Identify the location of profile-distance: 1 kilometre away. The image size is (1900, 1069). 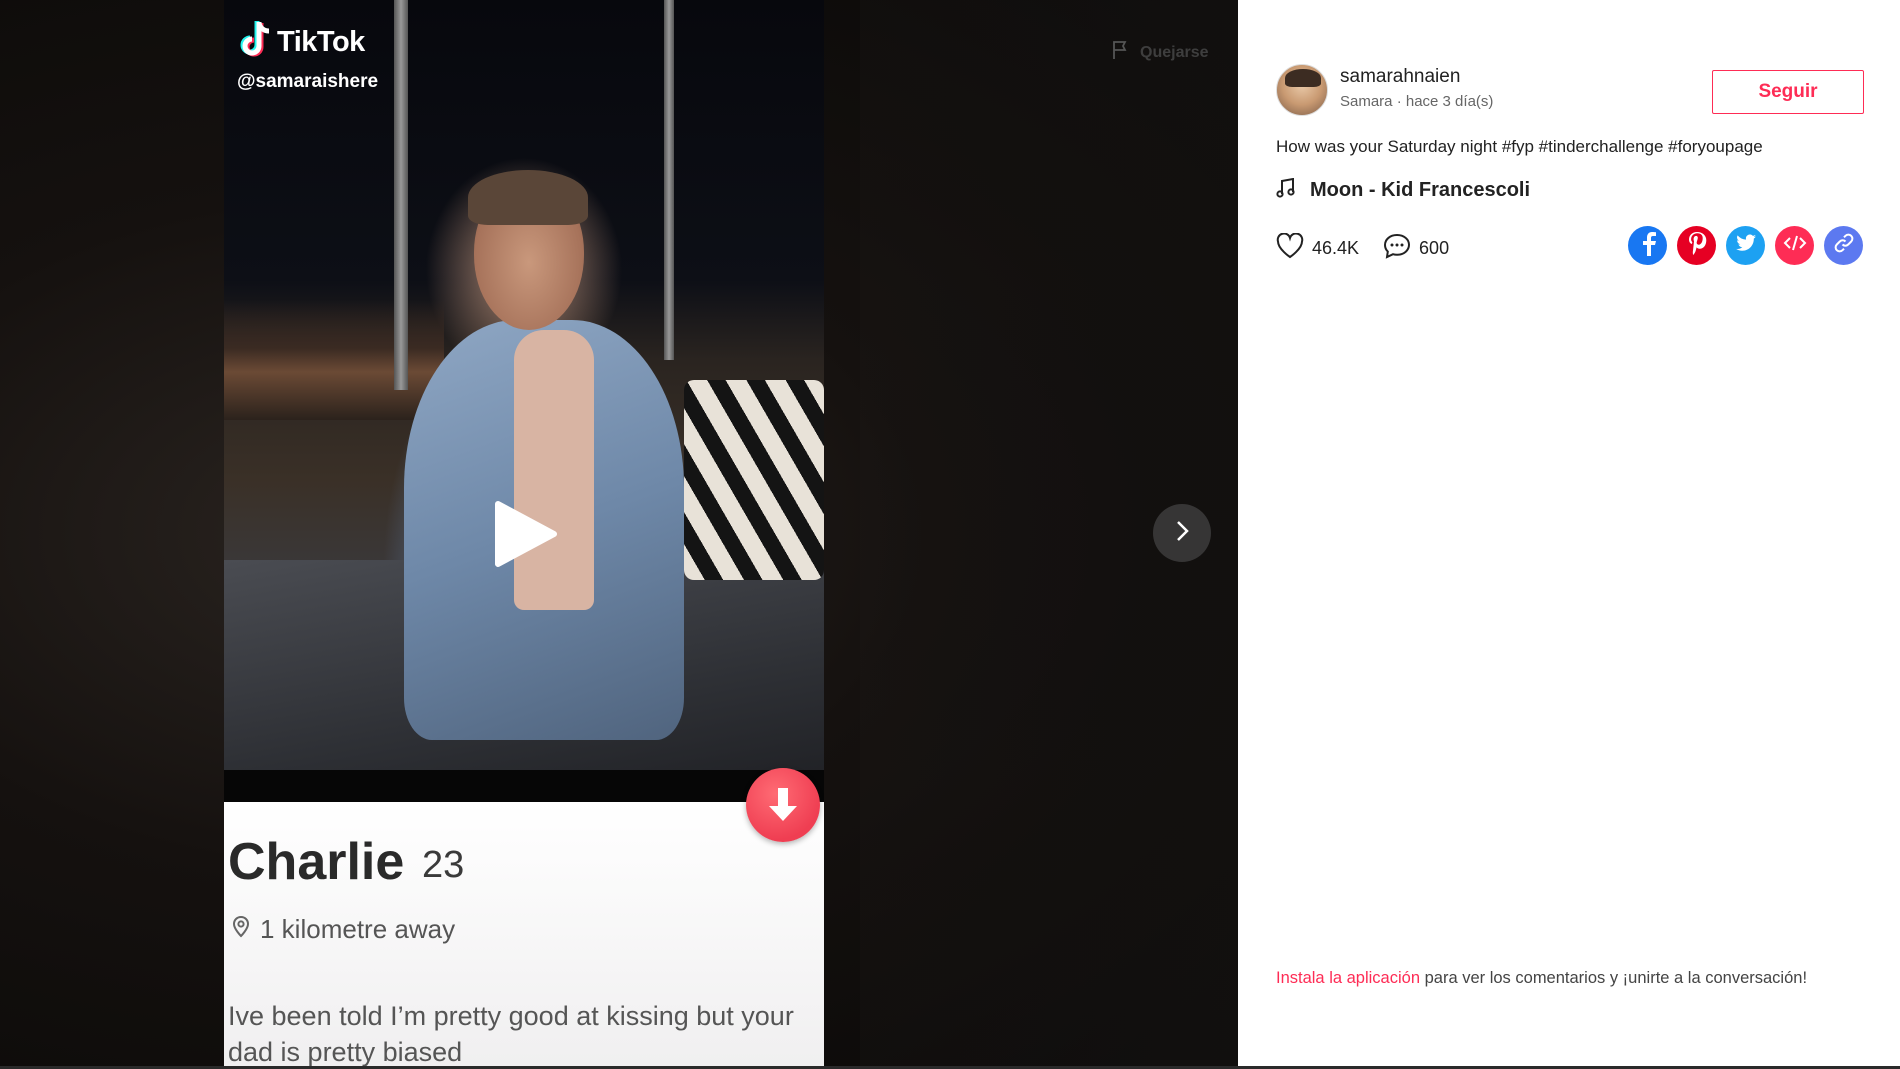
(358, 929).